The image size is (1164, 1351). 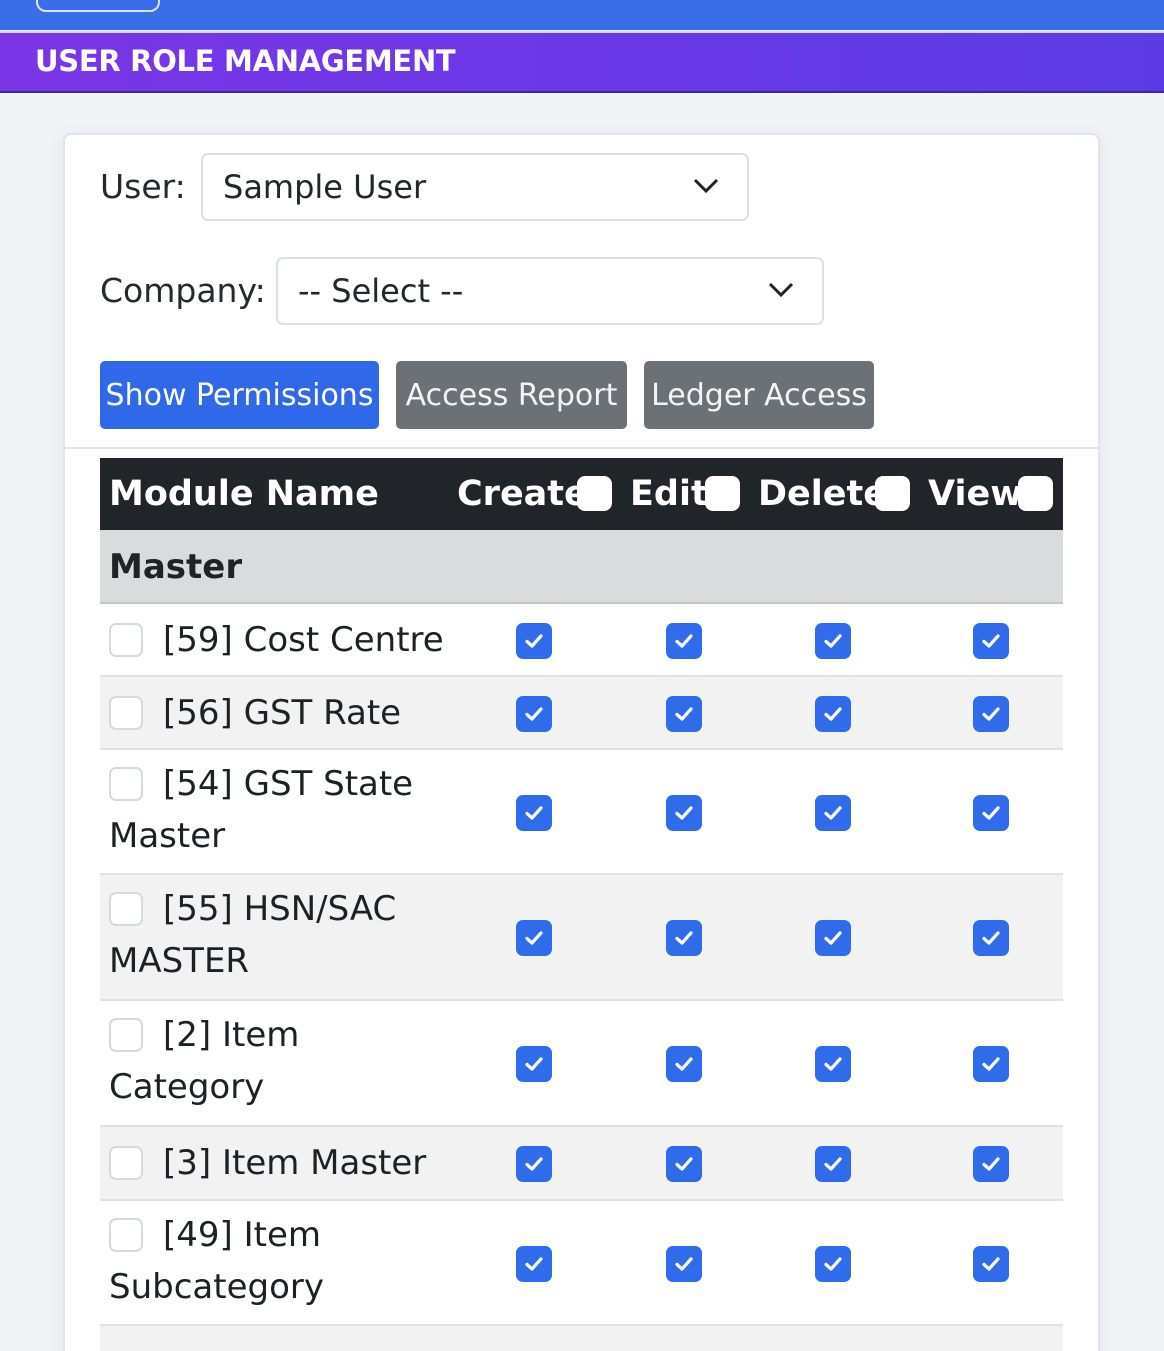 I want to click on module-name-line2: Master, so click(x=167, y=836).